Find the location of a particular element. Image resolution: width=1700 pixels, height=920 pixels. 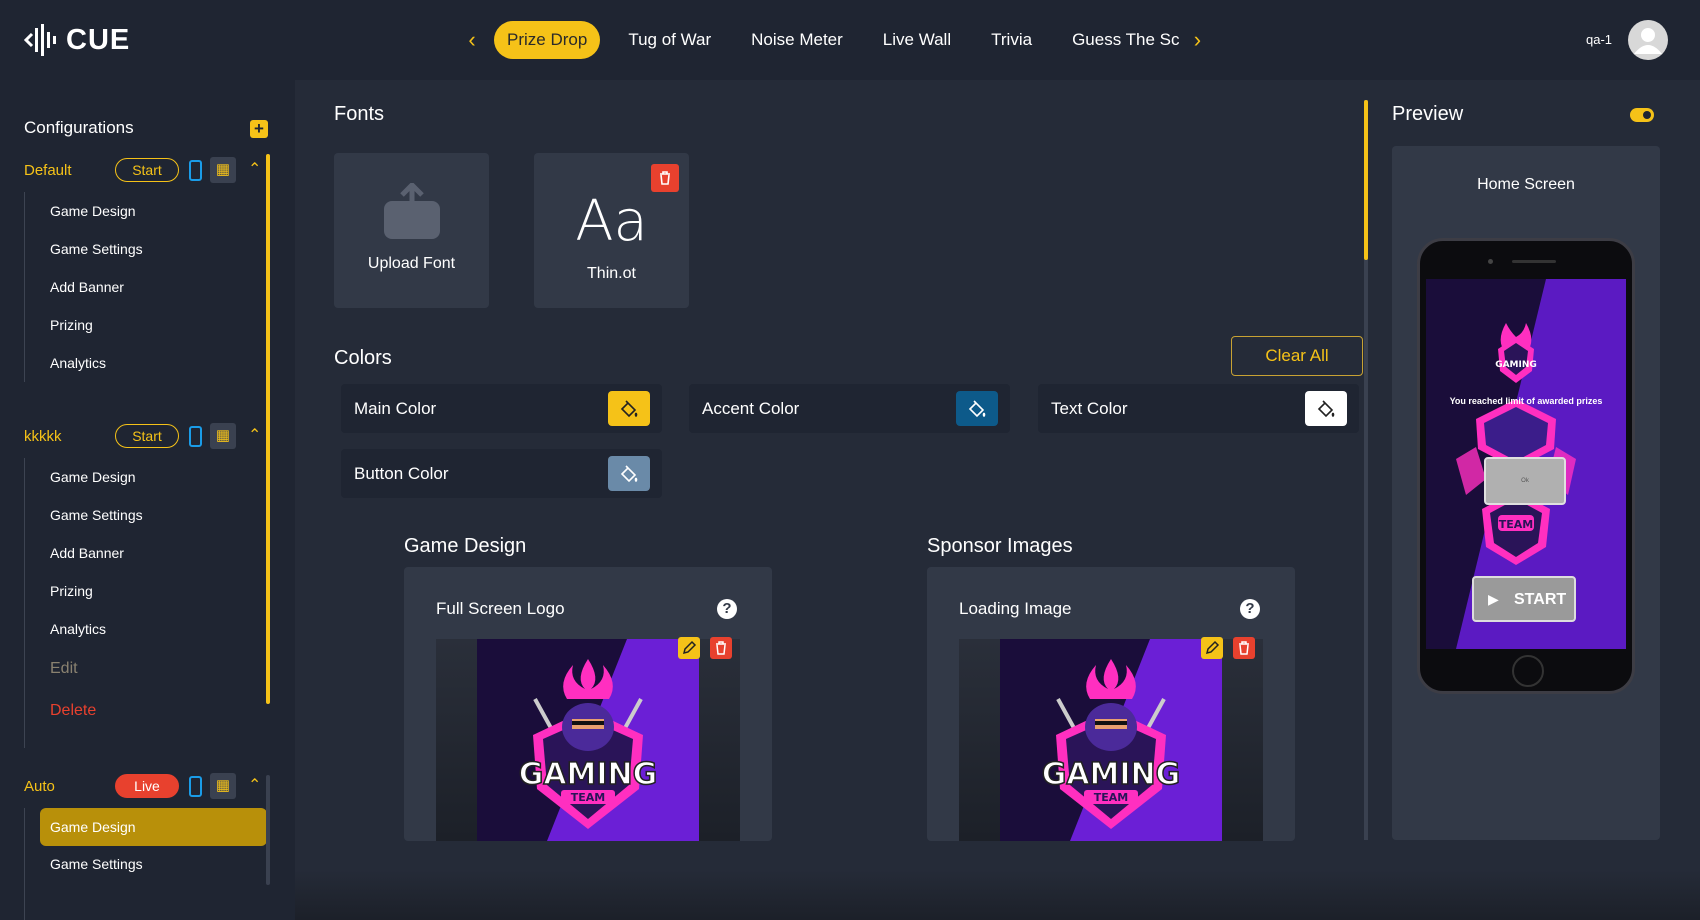

sidebar-item-game-design-active: Game Design is located at coordinates (153, 827).